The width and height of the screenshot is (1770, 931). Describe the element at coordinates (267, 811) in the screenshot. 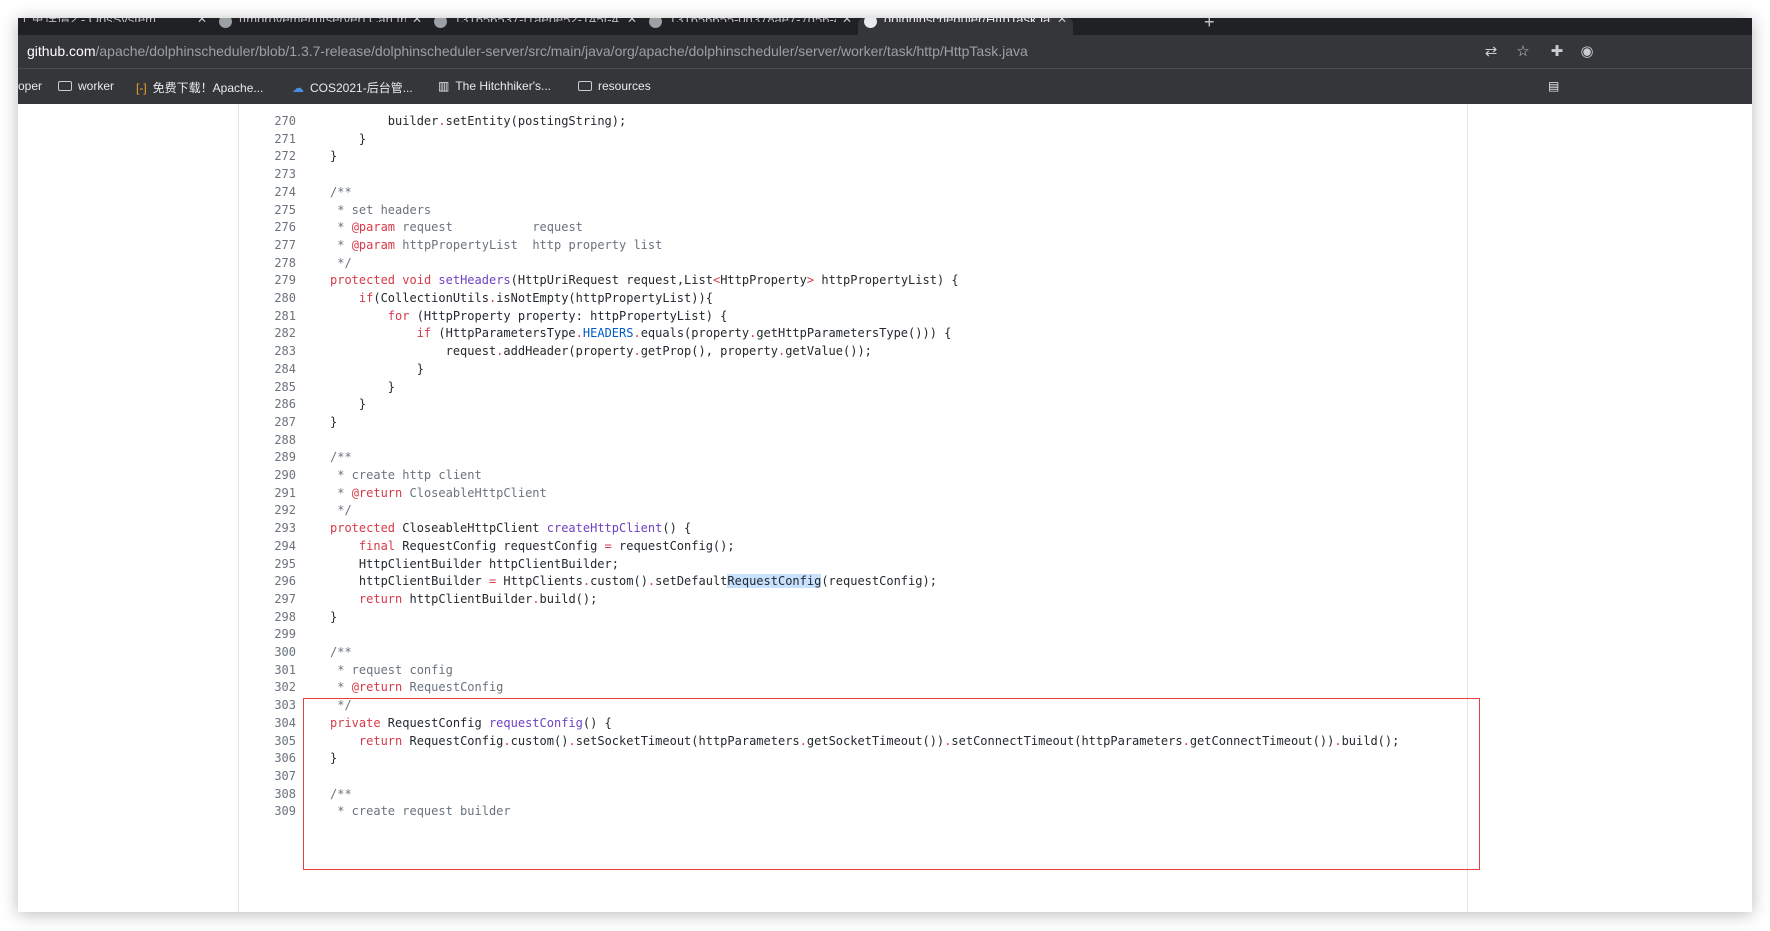

I see `line-number: 309` at that location.